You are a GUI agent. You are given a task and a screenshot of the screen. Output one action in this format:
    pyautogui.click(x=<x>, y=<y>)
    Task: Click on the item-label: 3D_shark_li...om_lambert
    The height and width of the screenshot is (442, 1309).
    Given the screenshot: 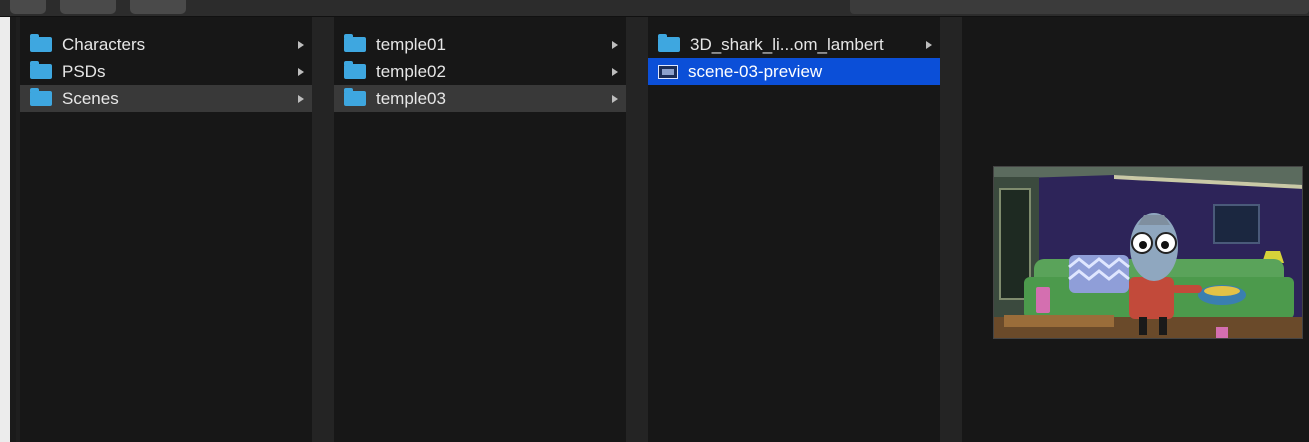 What is the action you would take?
    pyautogui.click(x=787, y=44)
    